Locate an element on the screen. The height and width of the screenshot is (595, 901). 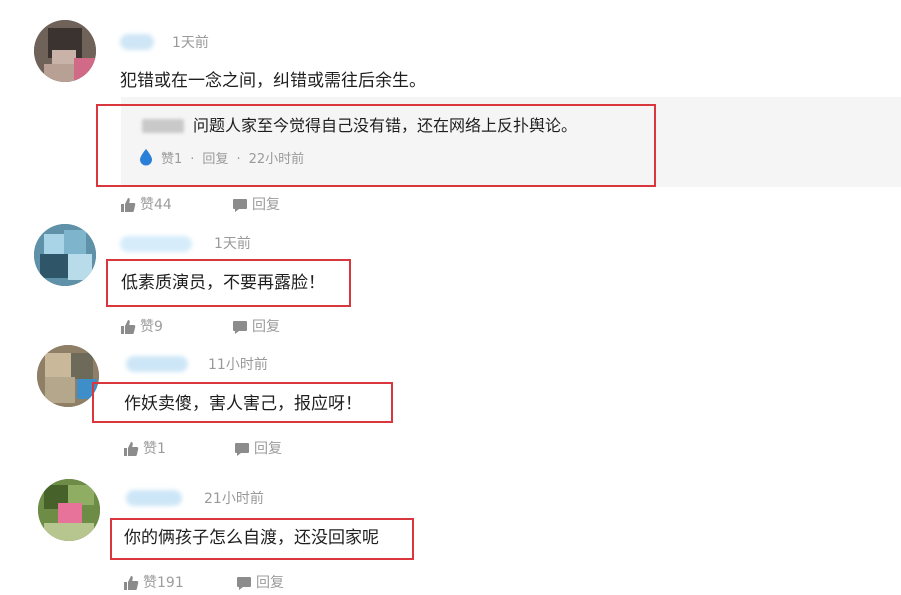
like-button: 赞9 is located at coordinates (141, 327).